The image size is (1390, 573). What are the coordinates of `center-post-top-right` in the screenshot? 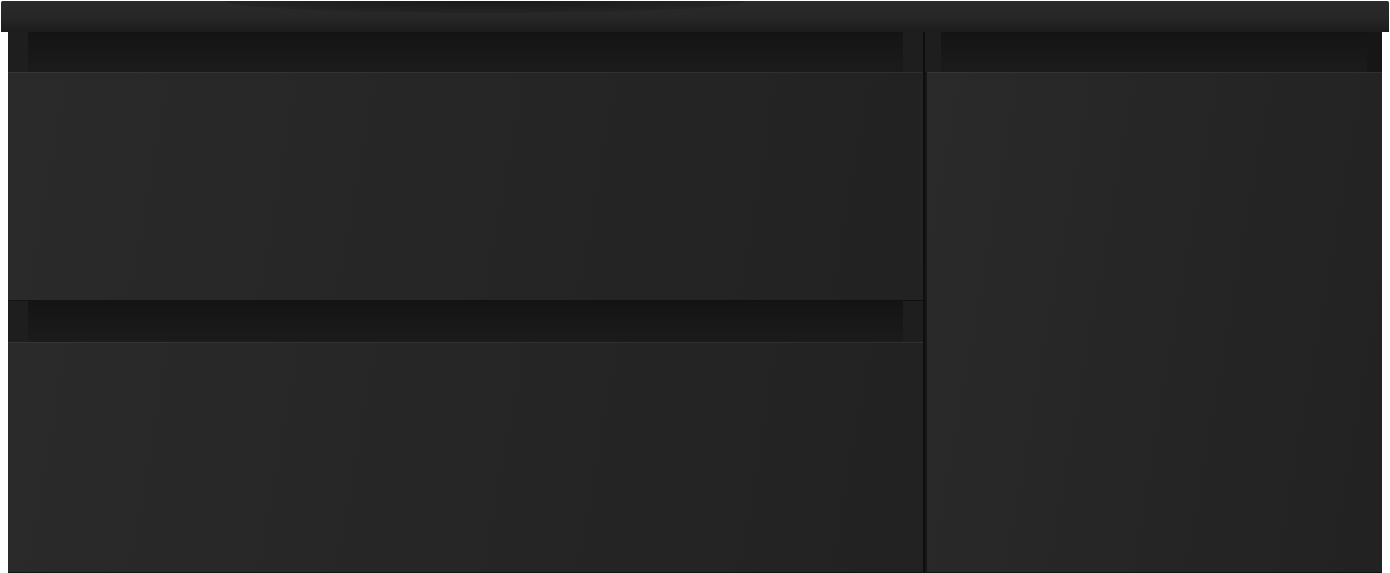 It's located at (933, 52).